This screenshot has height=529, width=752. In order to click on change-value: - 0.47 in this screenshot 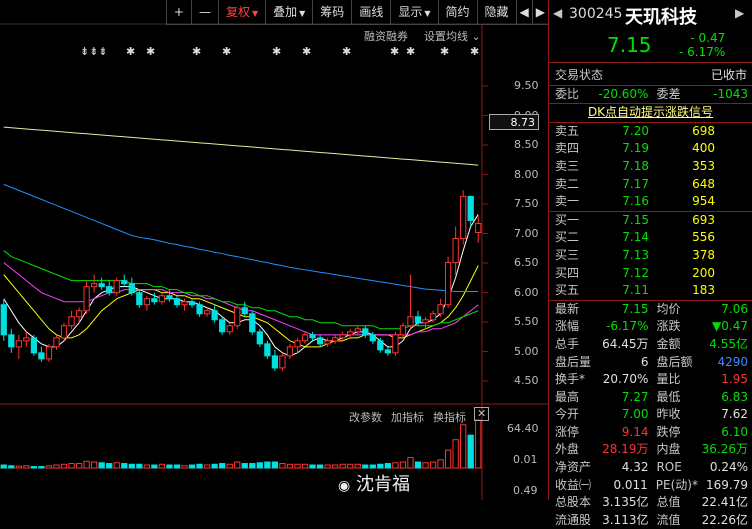, I will do `click(708, 38)`.